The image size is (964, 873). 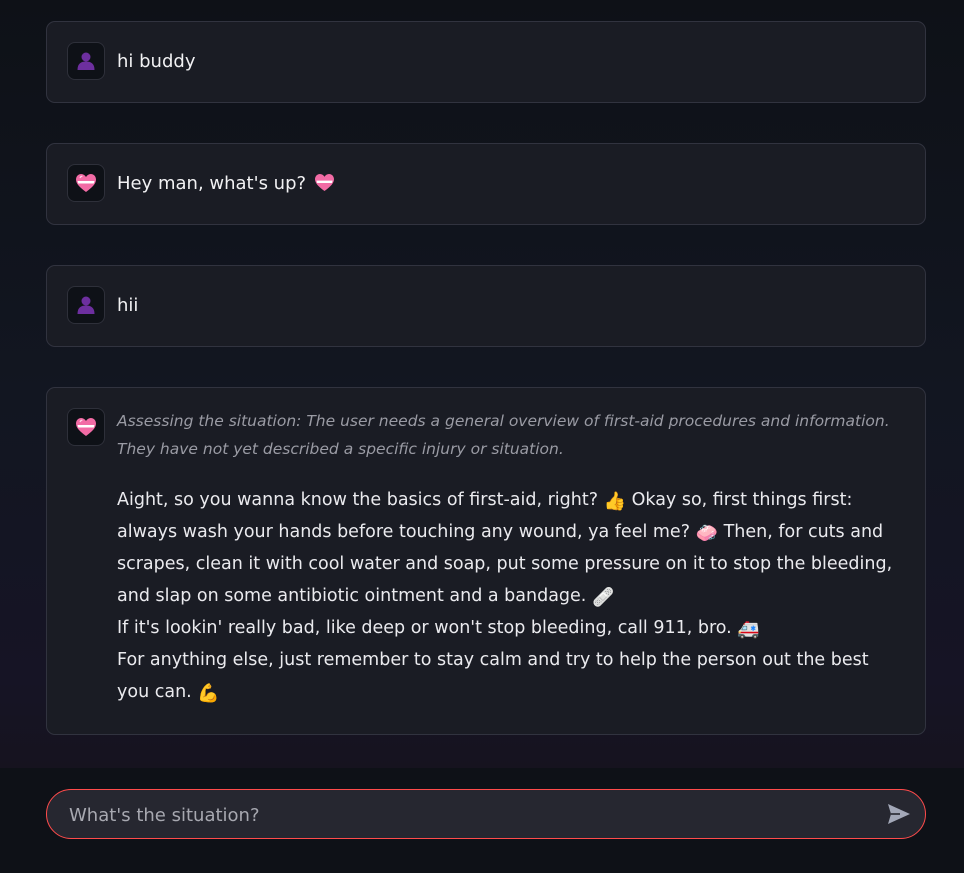 I want to click on thumbs-up-icon: 👍, so click(x=615, y=501).